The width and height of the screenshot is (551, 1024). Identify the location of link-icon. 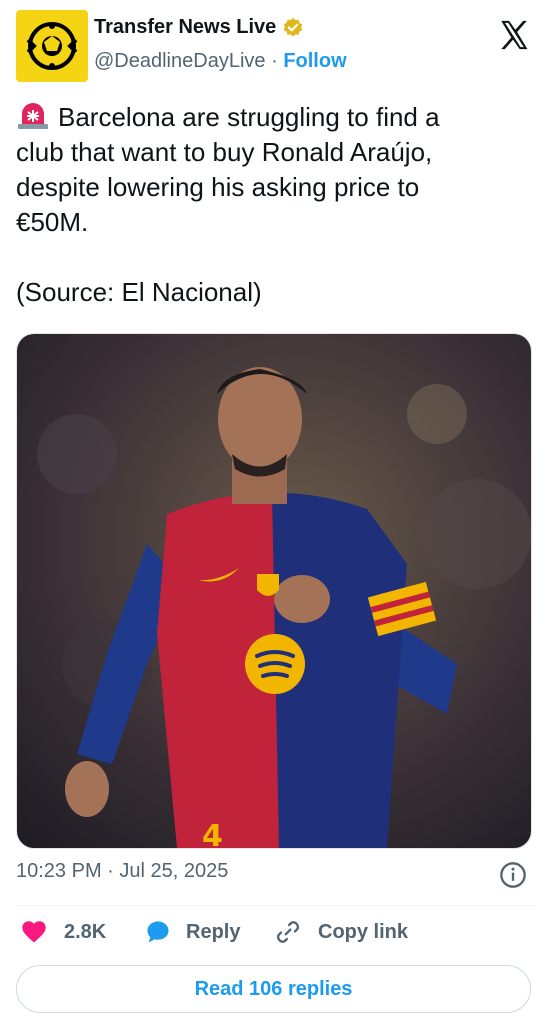
(288, 932).